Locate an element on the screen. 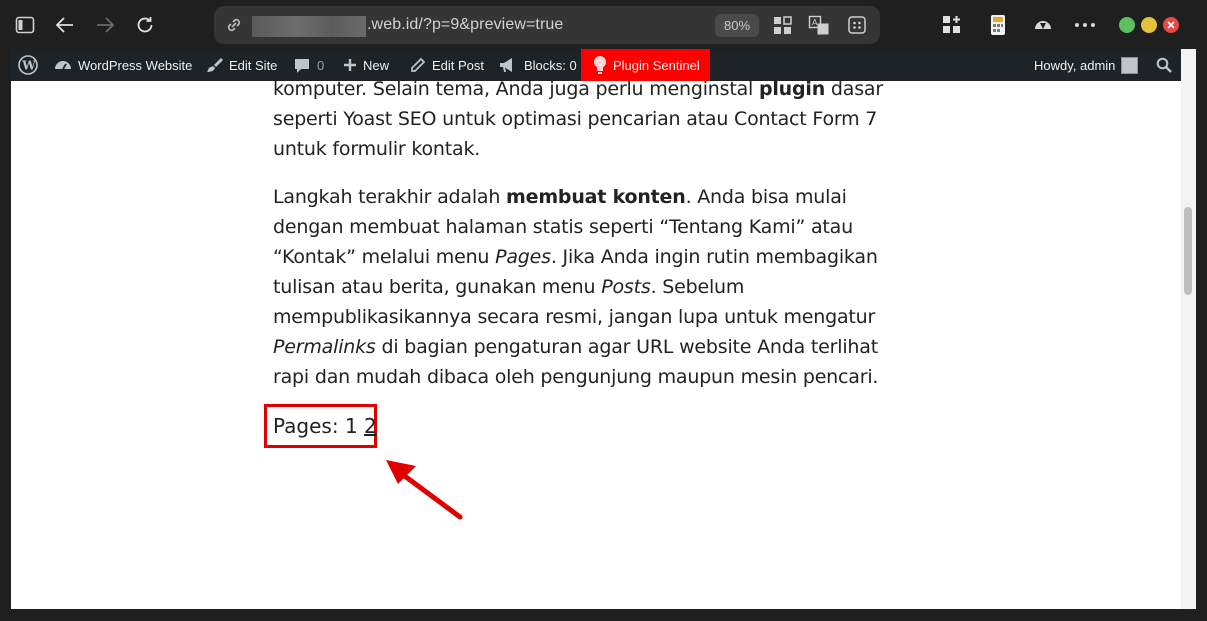 This screenshot has height=621, width=1207. brush-icon is located at coordinates (215, 65).